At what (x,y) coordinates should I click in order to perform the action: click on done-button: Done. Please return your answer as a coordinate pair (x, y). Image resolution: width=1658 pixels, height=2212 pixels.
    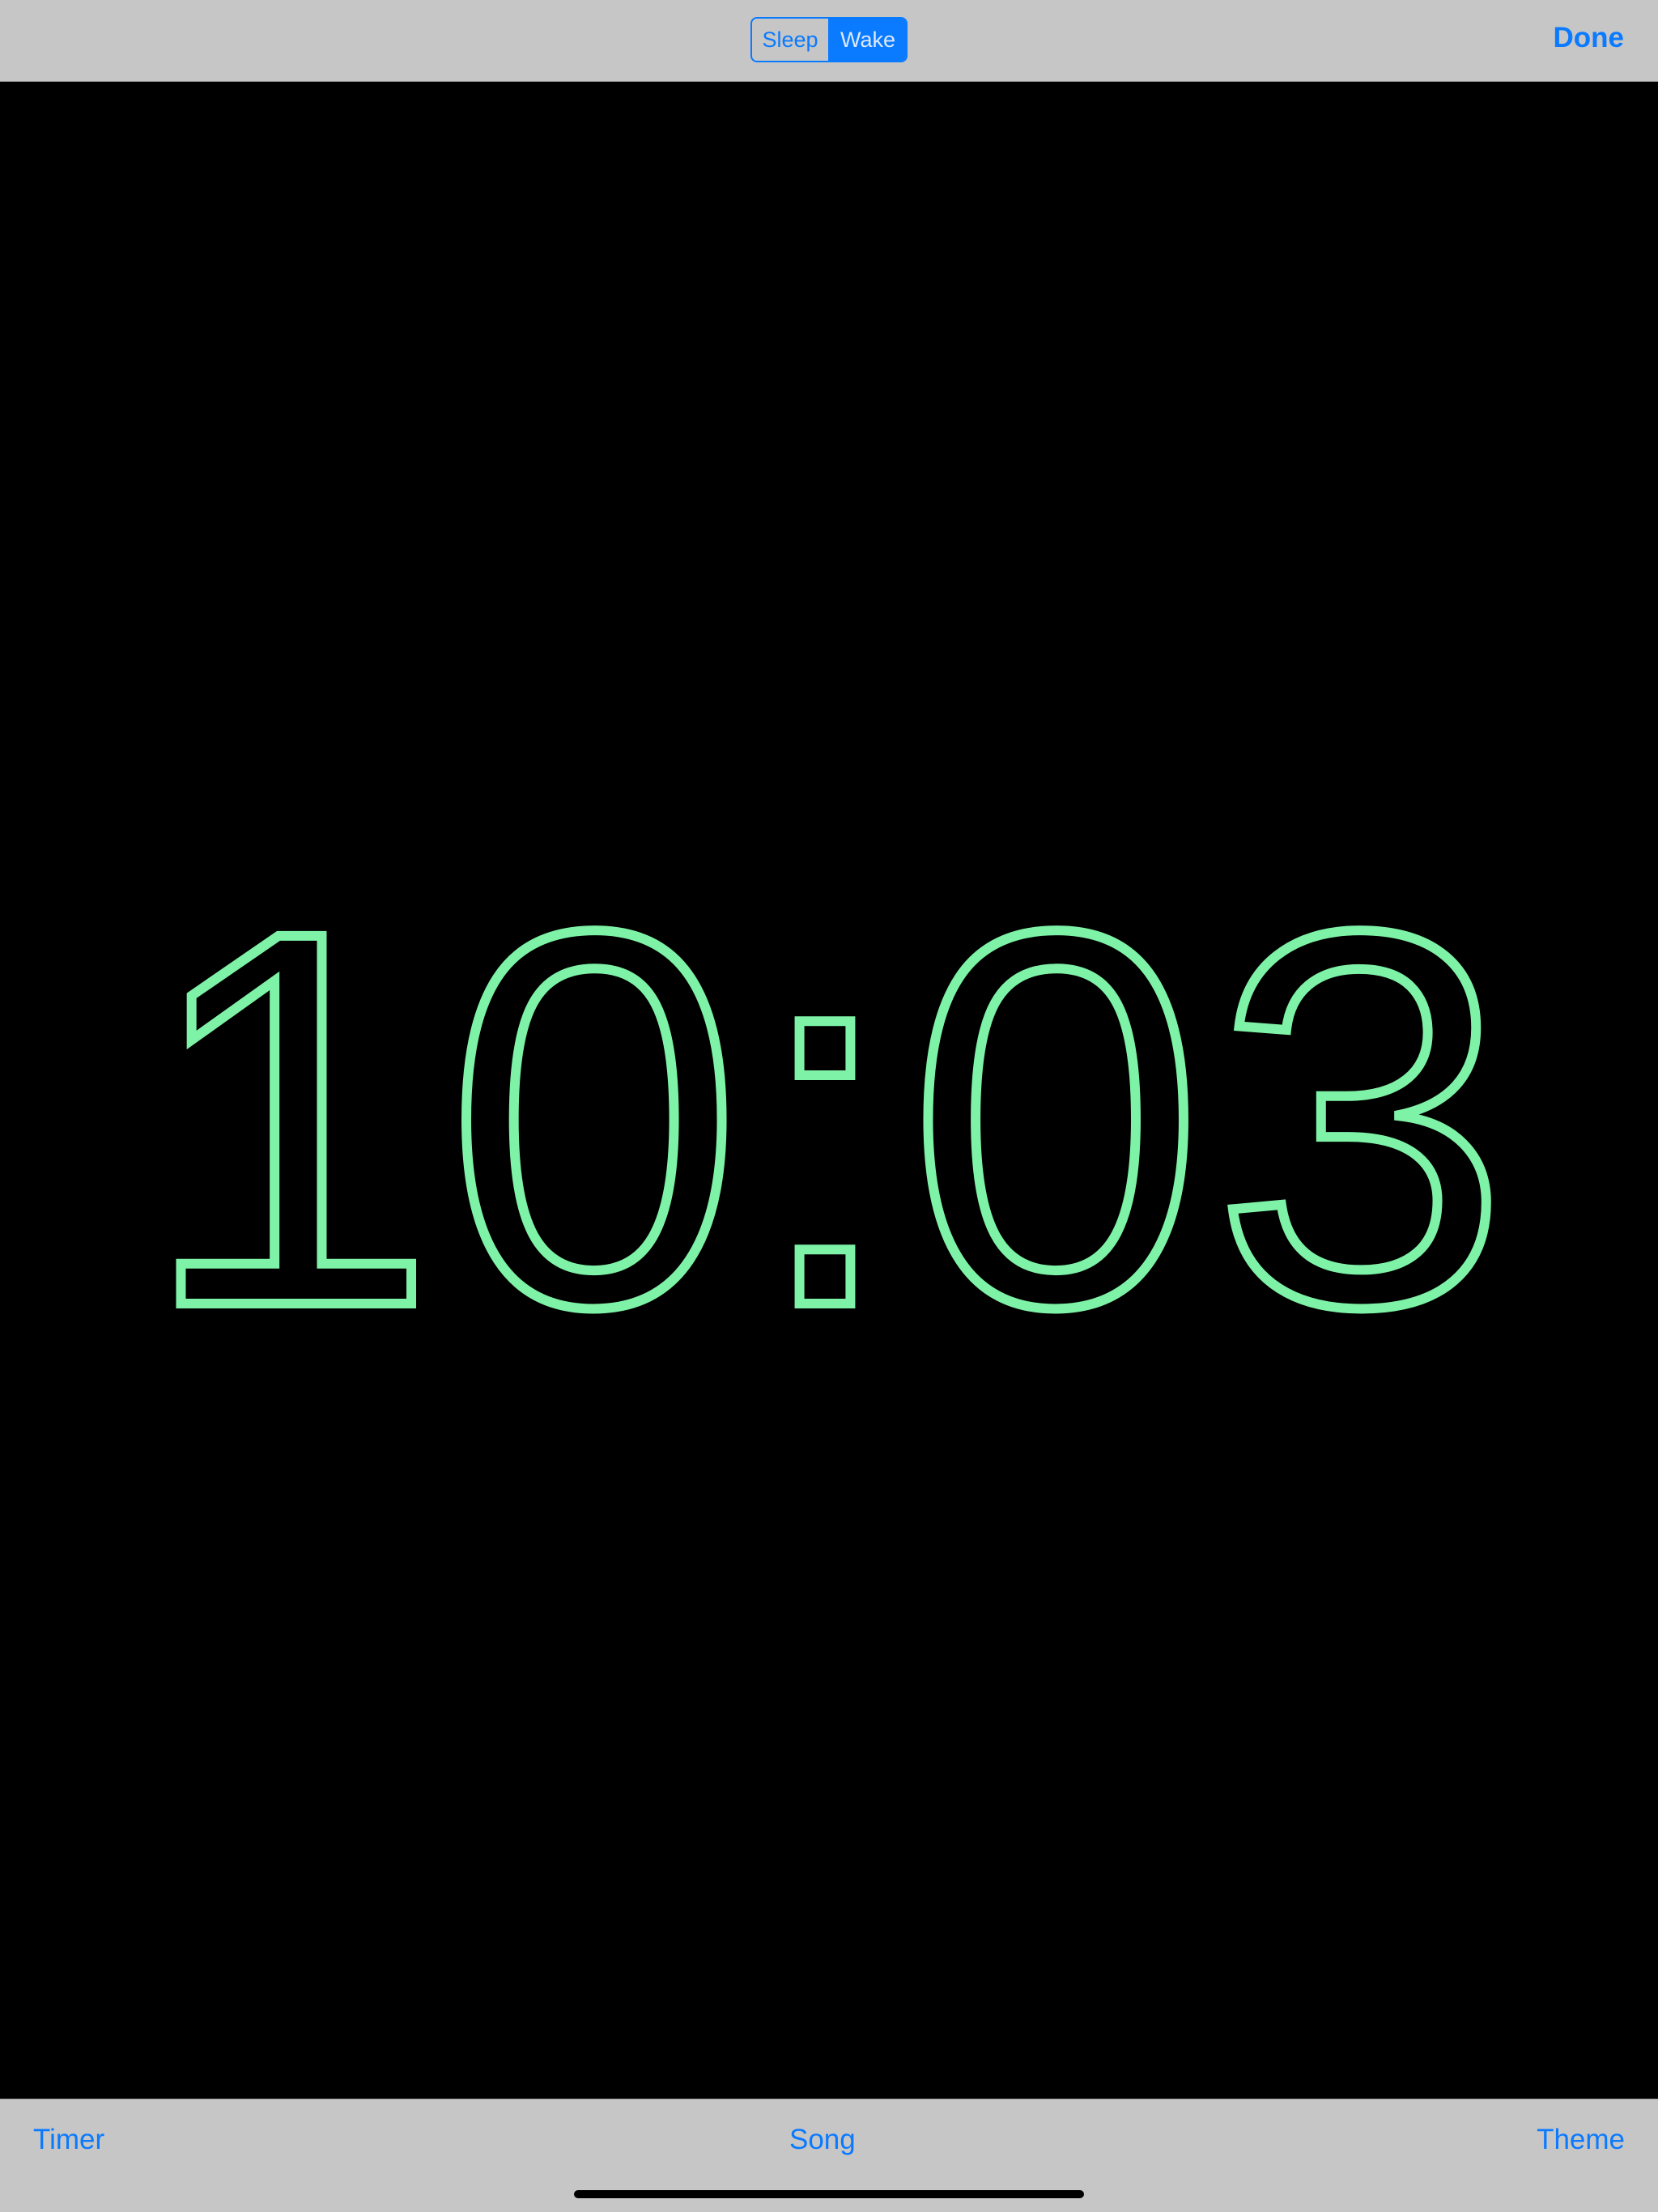
    Looking at the image, I should click on (1589, 38).